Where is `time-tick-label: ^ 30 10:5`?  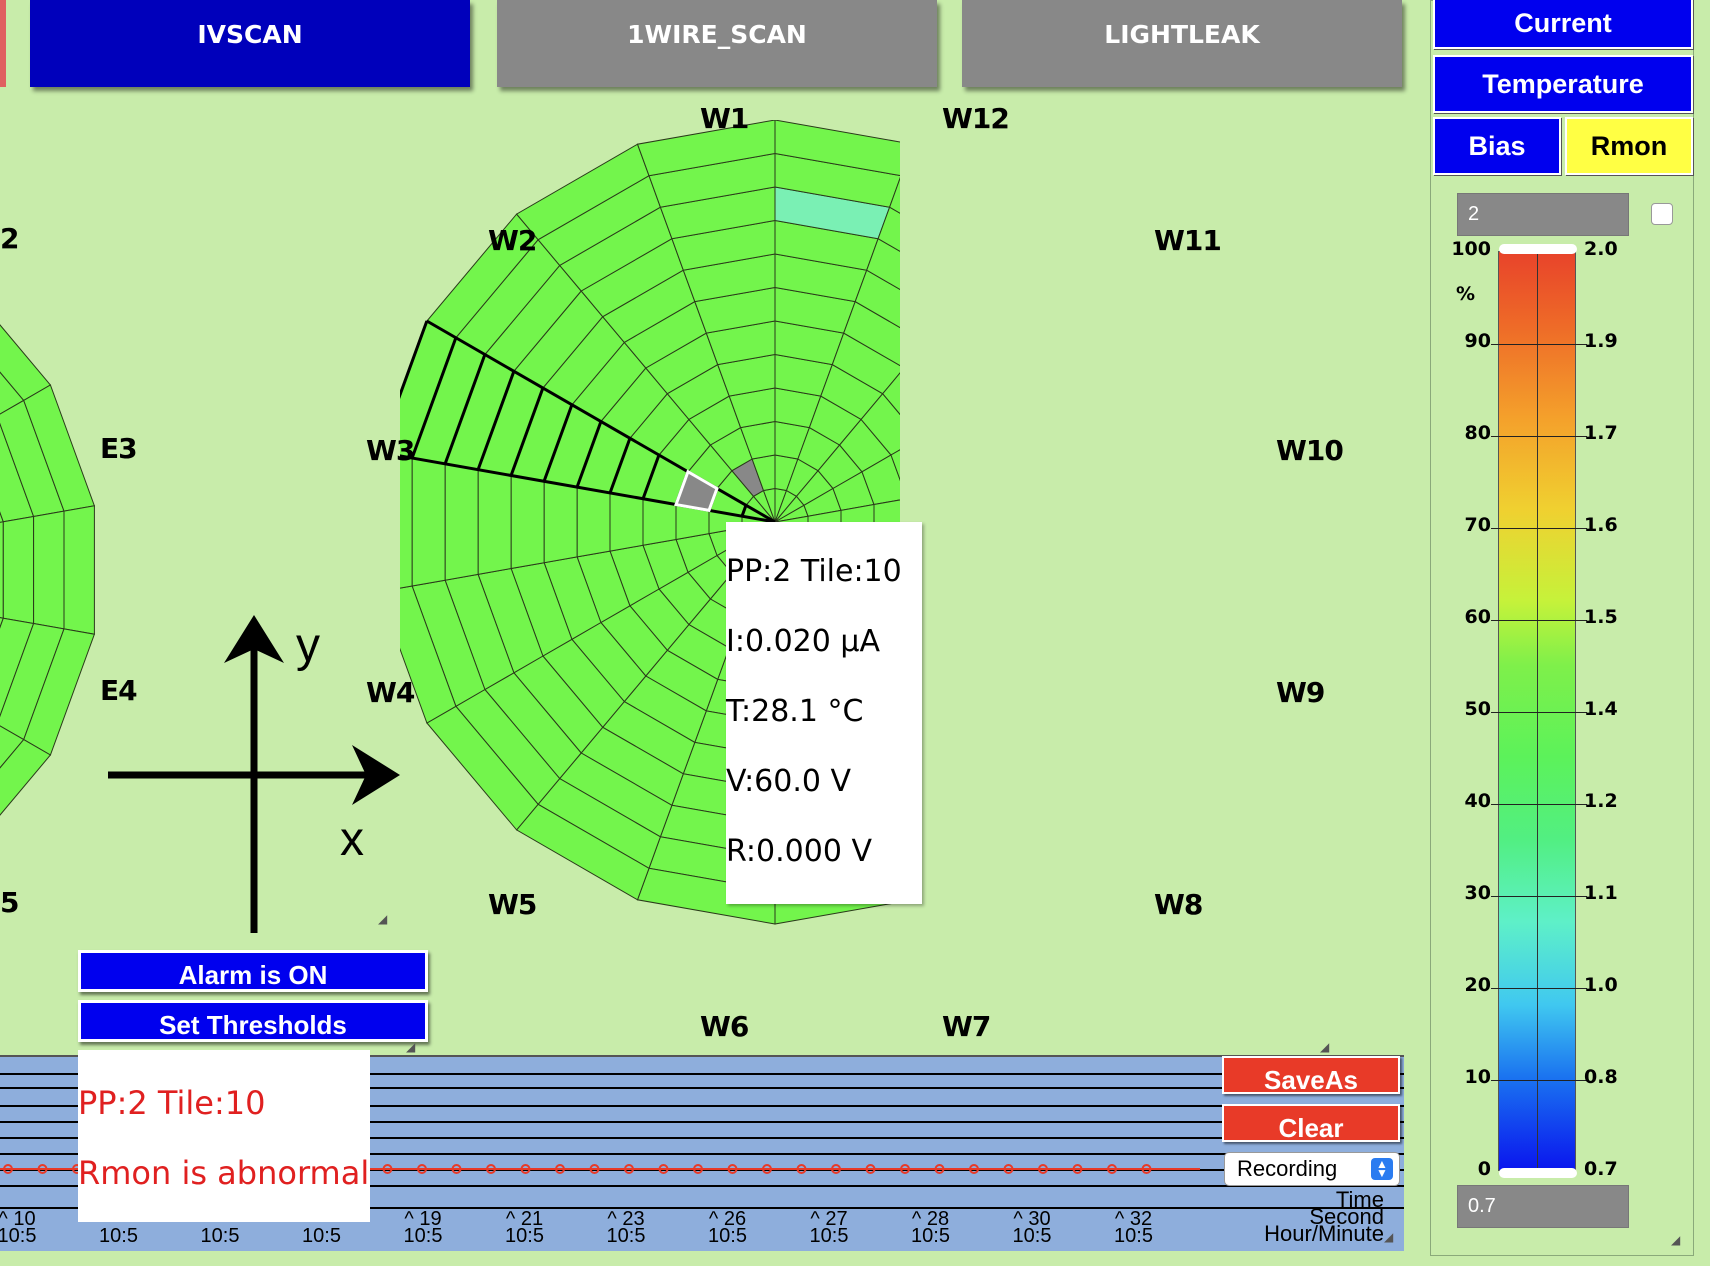 time-tick-label: ^ 30 10:5 is located at coordinates (1032, 1227).